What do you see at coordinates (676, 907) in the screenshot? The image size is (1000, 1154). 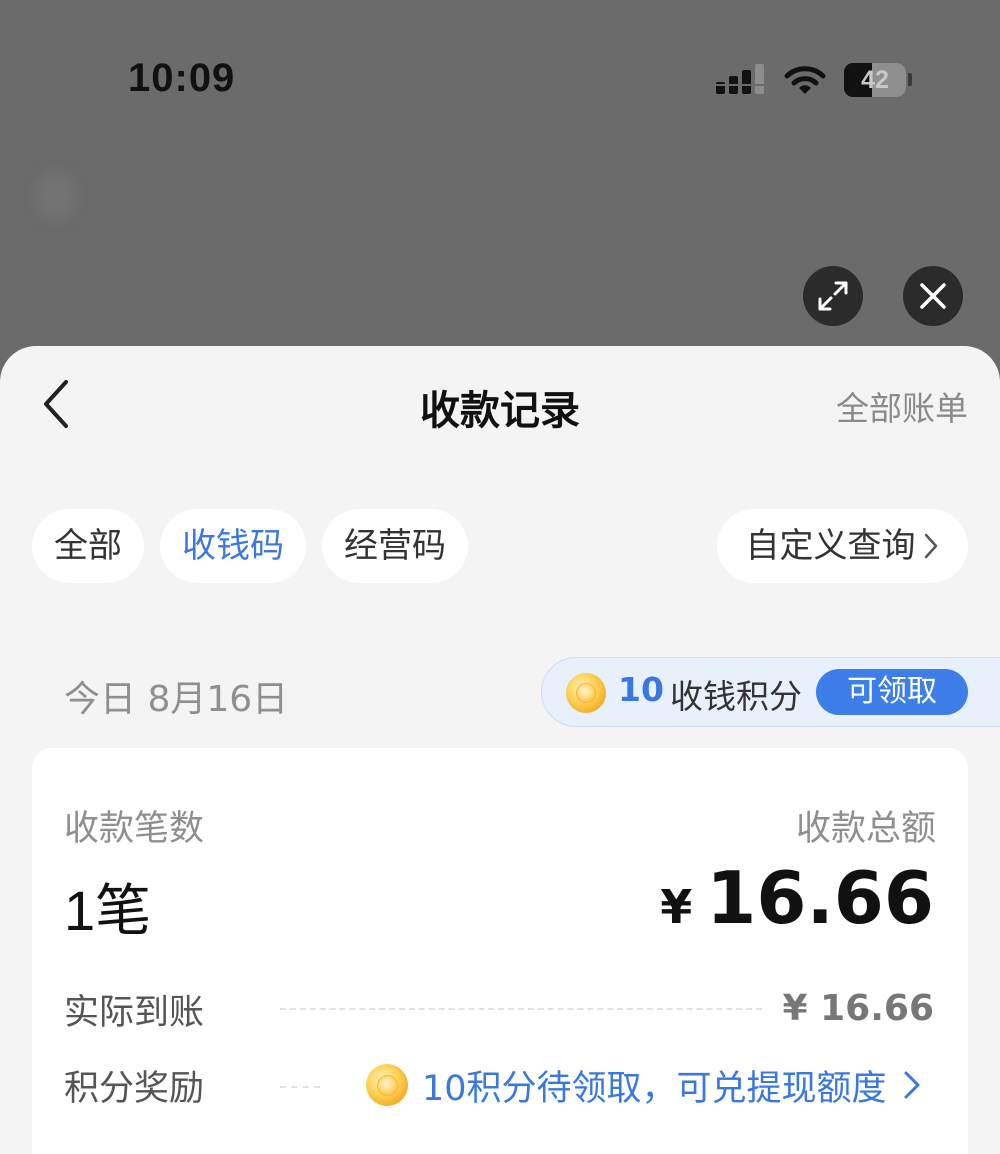 I see `currency-symbol: ¥` at bounding box center [676, 907].